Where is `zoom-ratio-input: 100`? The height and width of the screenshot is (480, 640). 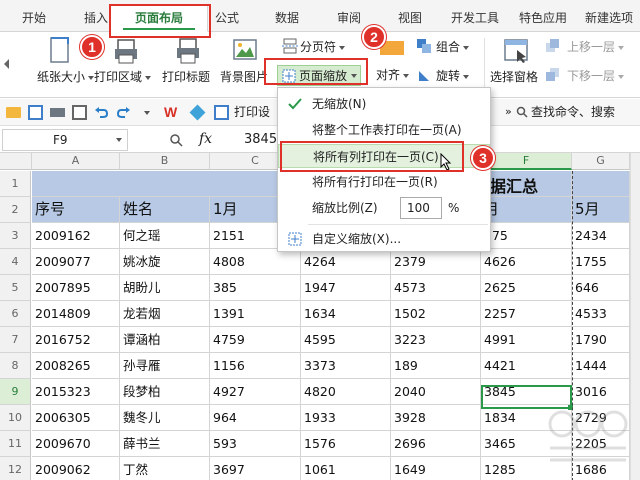 zoom-ratio-input: 100 is located at coordinates (421, 208).